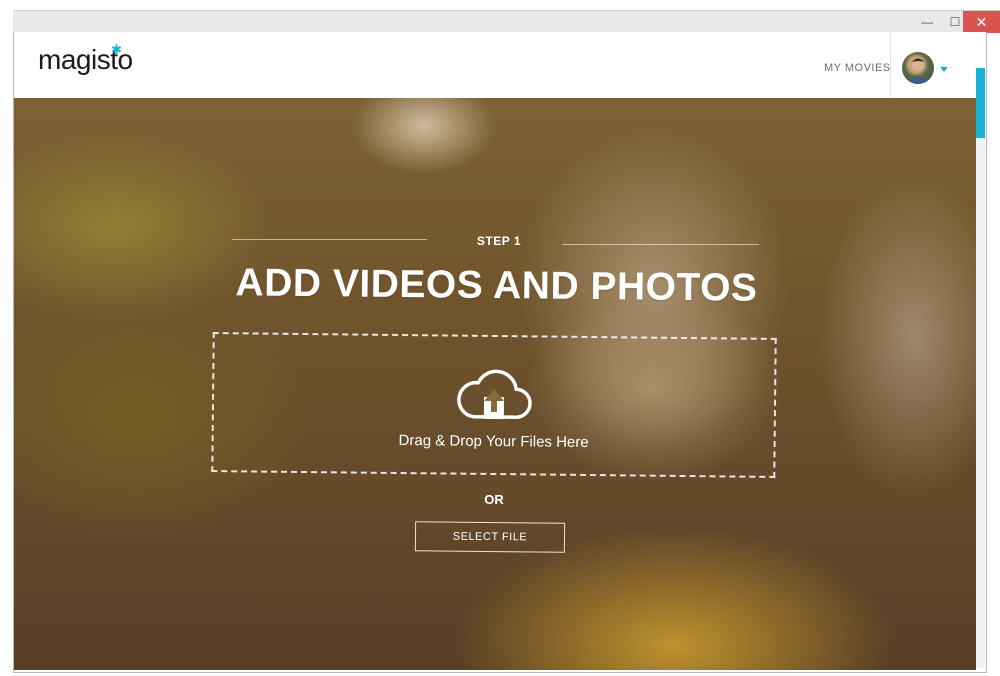 The width and height of the screenshot is (1000, 676). I want to click on file-dropzone: Drag & Drop Your Files Here, so click(494, 405).